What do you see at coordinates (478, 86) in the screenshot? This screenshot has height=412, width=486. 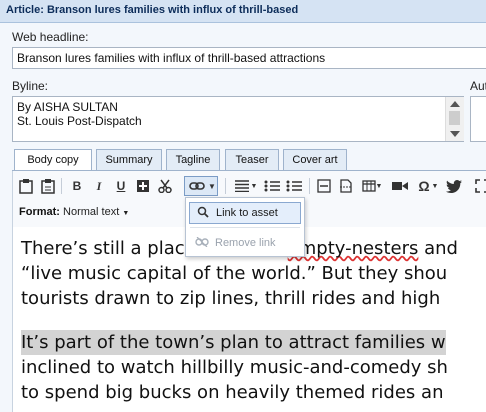 I see `author-label: Aut` at bounding box center [478, 86].